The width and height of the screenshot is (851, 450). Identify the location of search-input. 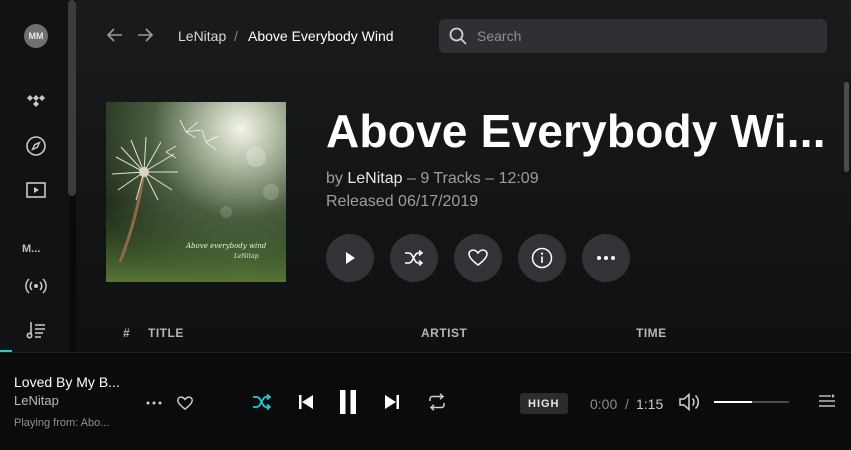
(642, 36).